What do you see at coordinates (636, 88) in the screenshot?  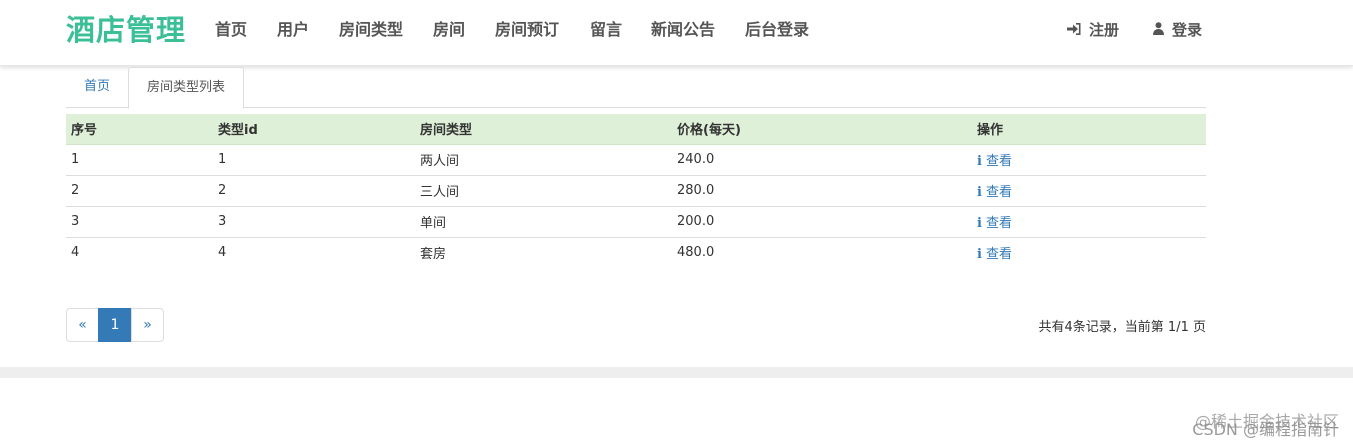 I see `breadcrumb-tabs: 首页 房间类型列表` at bounding box center [636, 88].